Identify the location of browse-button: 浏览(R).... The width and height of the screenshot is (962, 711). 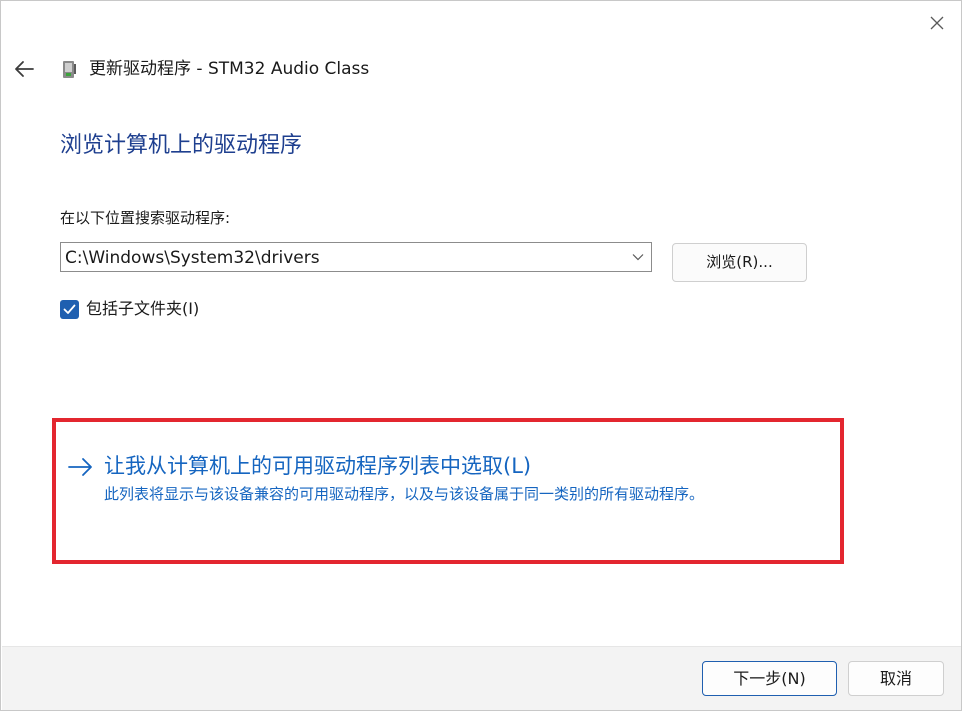
(739, 262).